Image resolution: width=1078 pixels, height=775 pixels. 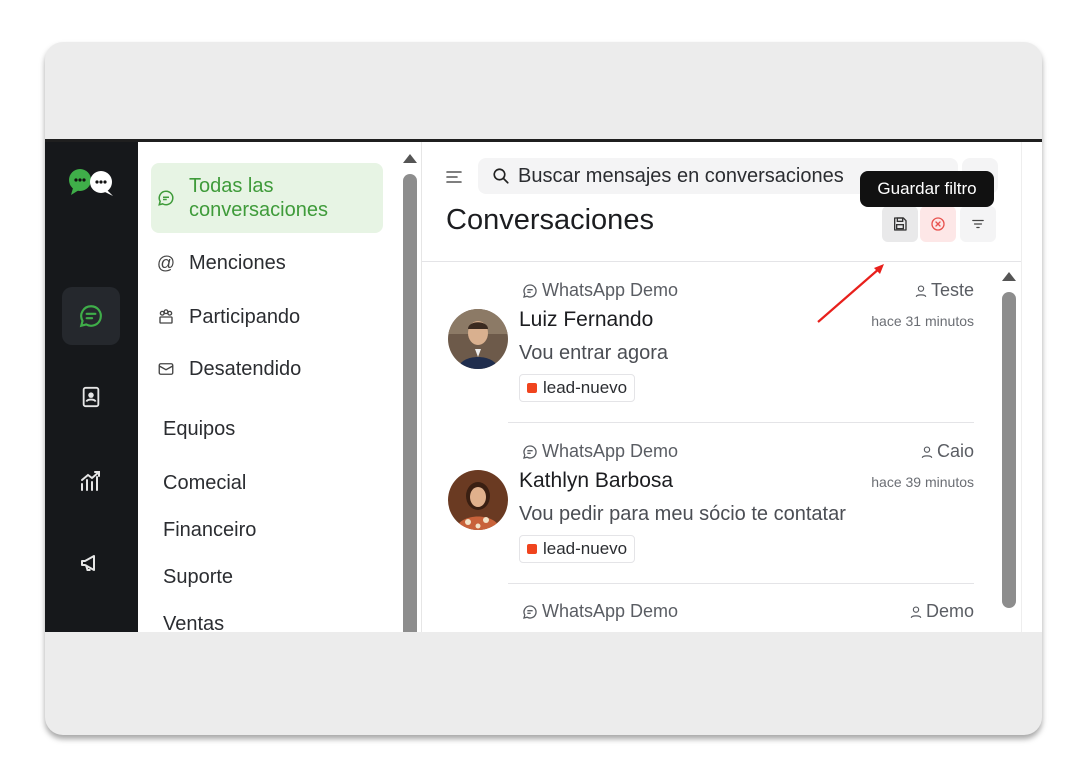 What do you see at coordinates (199, 429) in the screenshot?
I see `teams-section-title: Equipos` at bounding box center [199, 429].